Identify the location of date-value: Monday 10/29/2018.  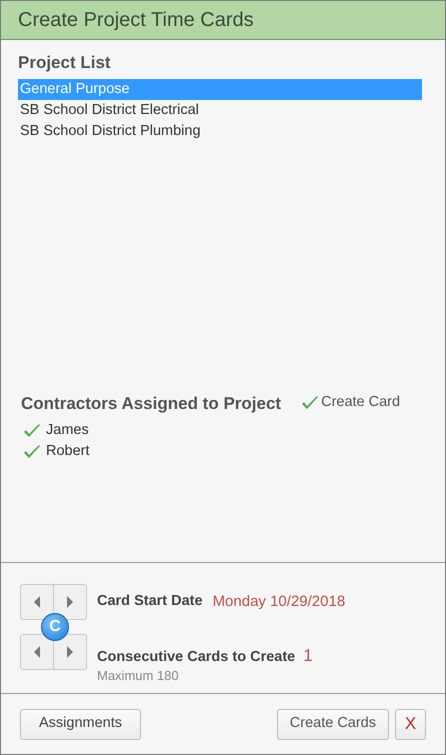
(279, 602).